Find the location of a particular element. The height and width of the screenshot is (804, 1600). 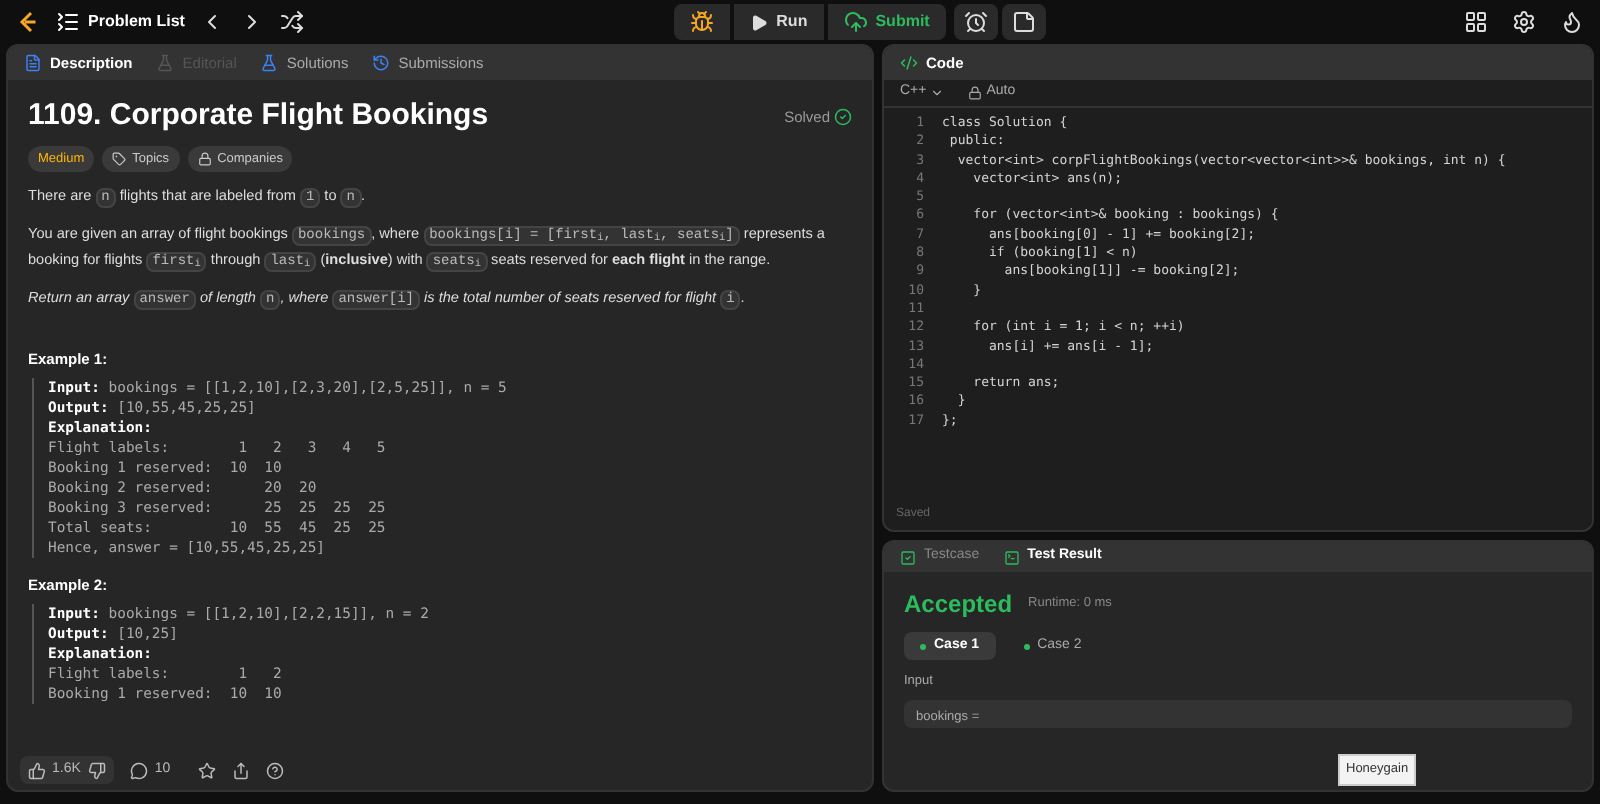

shuffle-icon is located at coordinates (292, 22).